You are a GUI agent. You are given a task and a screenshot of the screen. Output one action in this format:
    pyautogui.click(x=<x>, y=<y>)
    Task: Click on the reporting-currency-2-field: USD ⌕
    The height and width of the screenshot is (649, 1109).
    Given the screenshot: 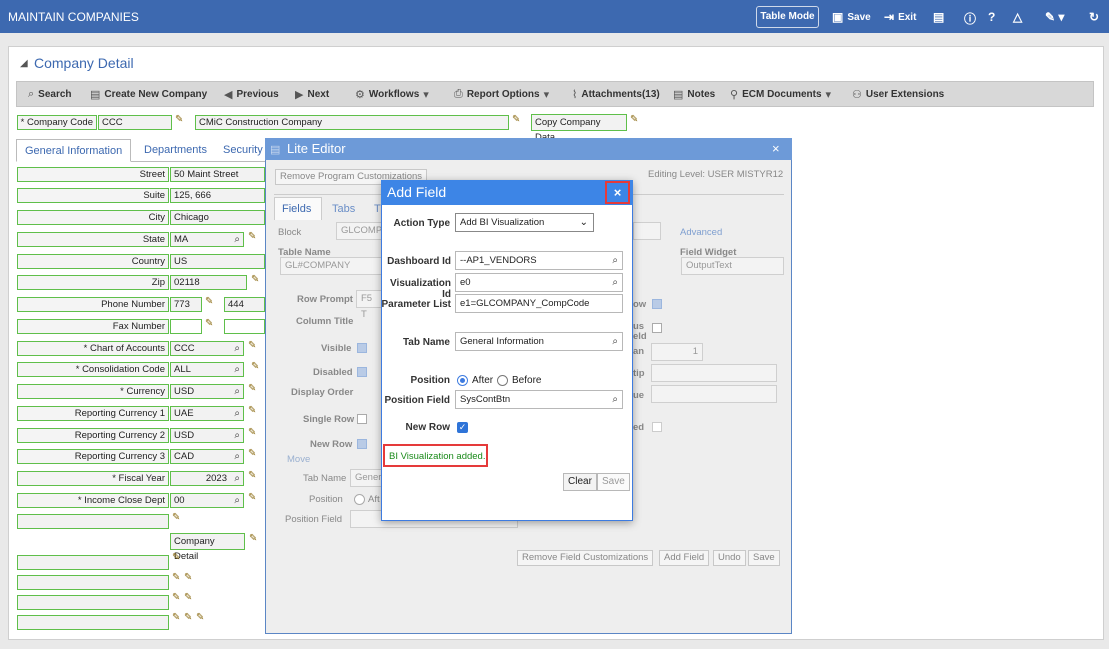 What is the action you would take?
    pyautogui.click(x=207, y=435)
    